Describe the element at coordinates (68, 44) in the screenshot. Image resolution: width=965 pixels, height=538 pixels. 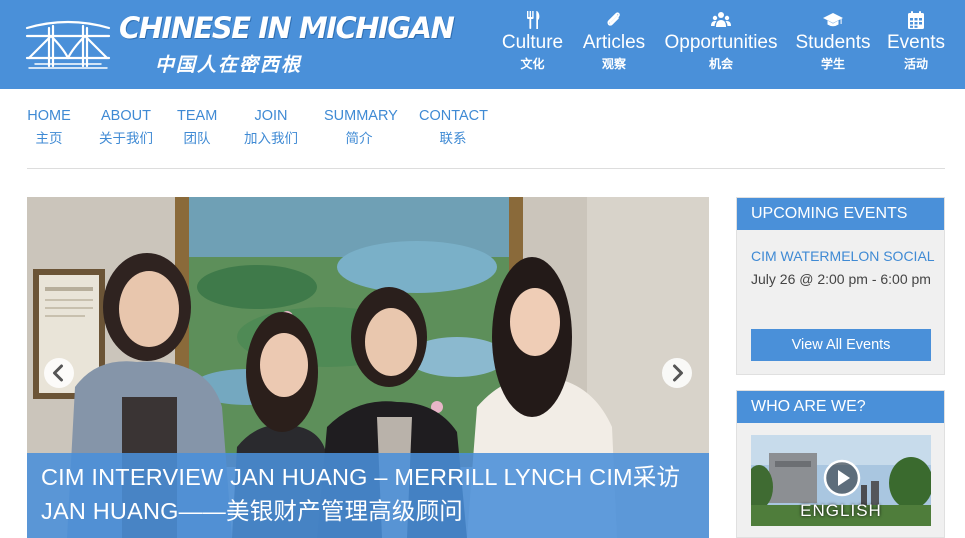
I see `bridge-logo-icon` at that location.